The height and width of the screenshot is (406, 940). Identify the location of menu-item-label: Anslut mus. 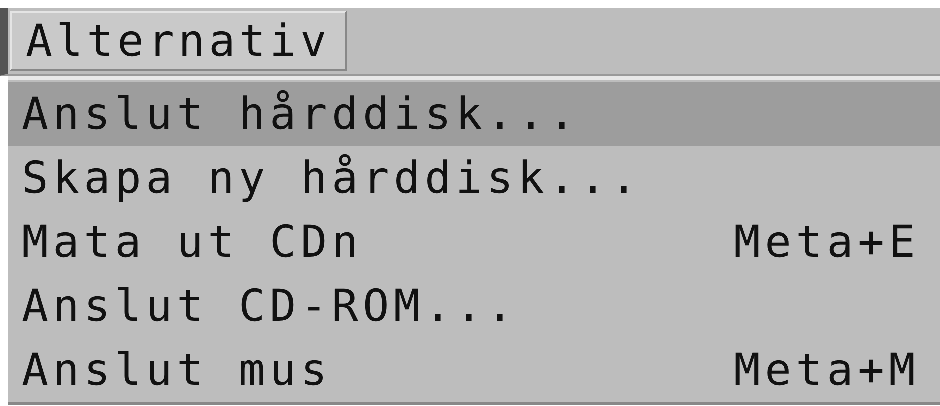
(177, 370).